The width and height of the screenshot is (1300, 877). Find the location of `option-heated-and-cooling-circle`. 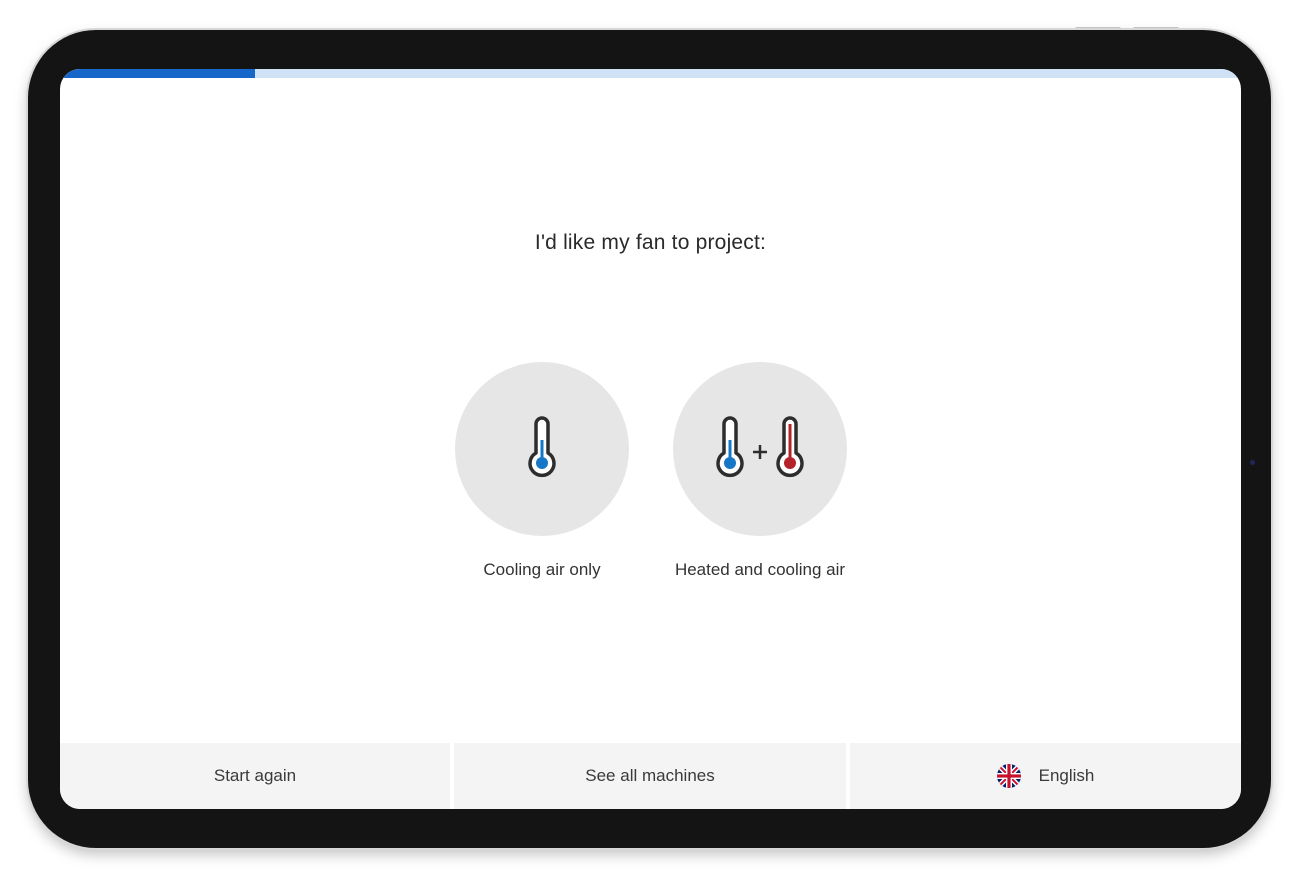

option-heated-and-cooling-circle is located at coordinates (760, 449).